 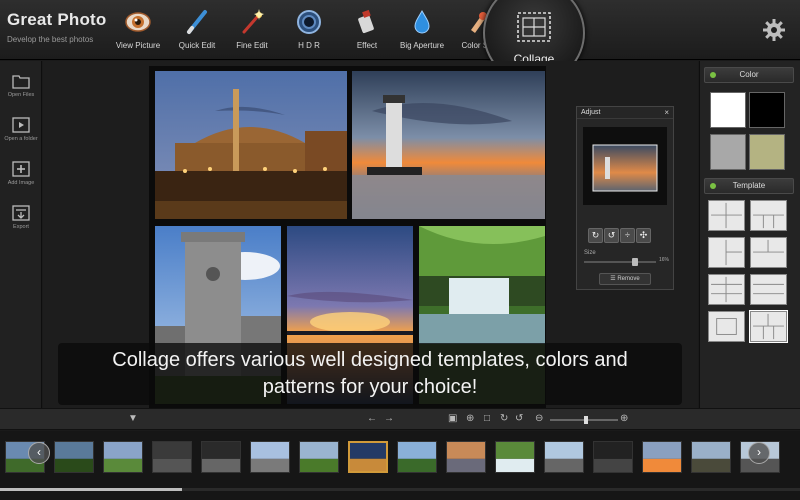 What do you see at coordinates (634, 262) in the screenshot?
I see `size-slider-thumb` at bounding box center [634, 262].